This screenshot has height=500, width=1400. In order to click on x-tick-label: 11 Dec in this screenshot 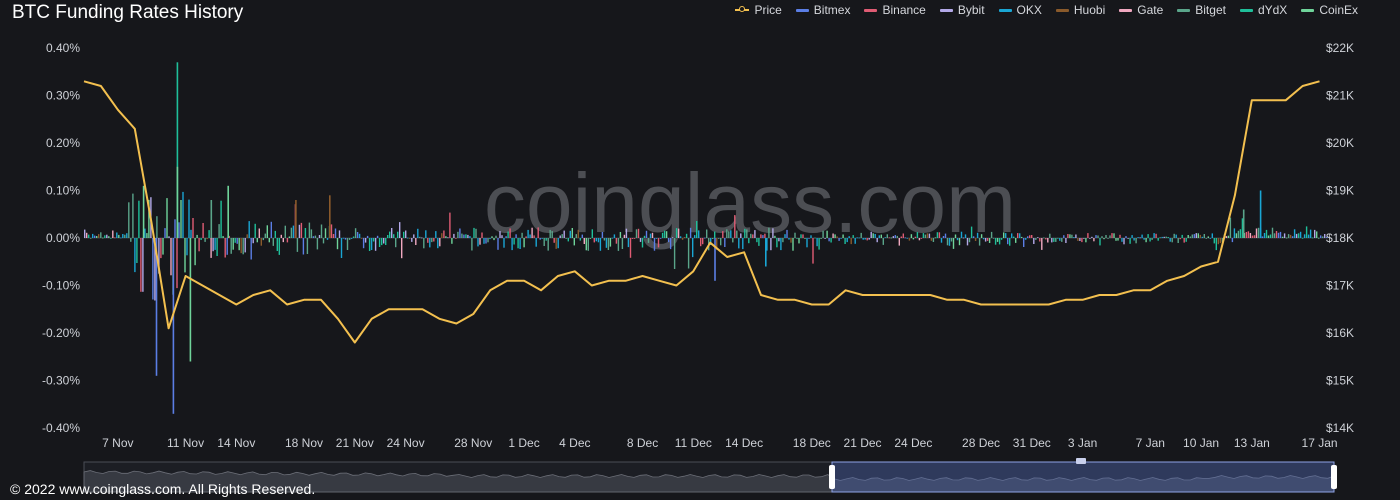, I will do `click(693, 443)`.